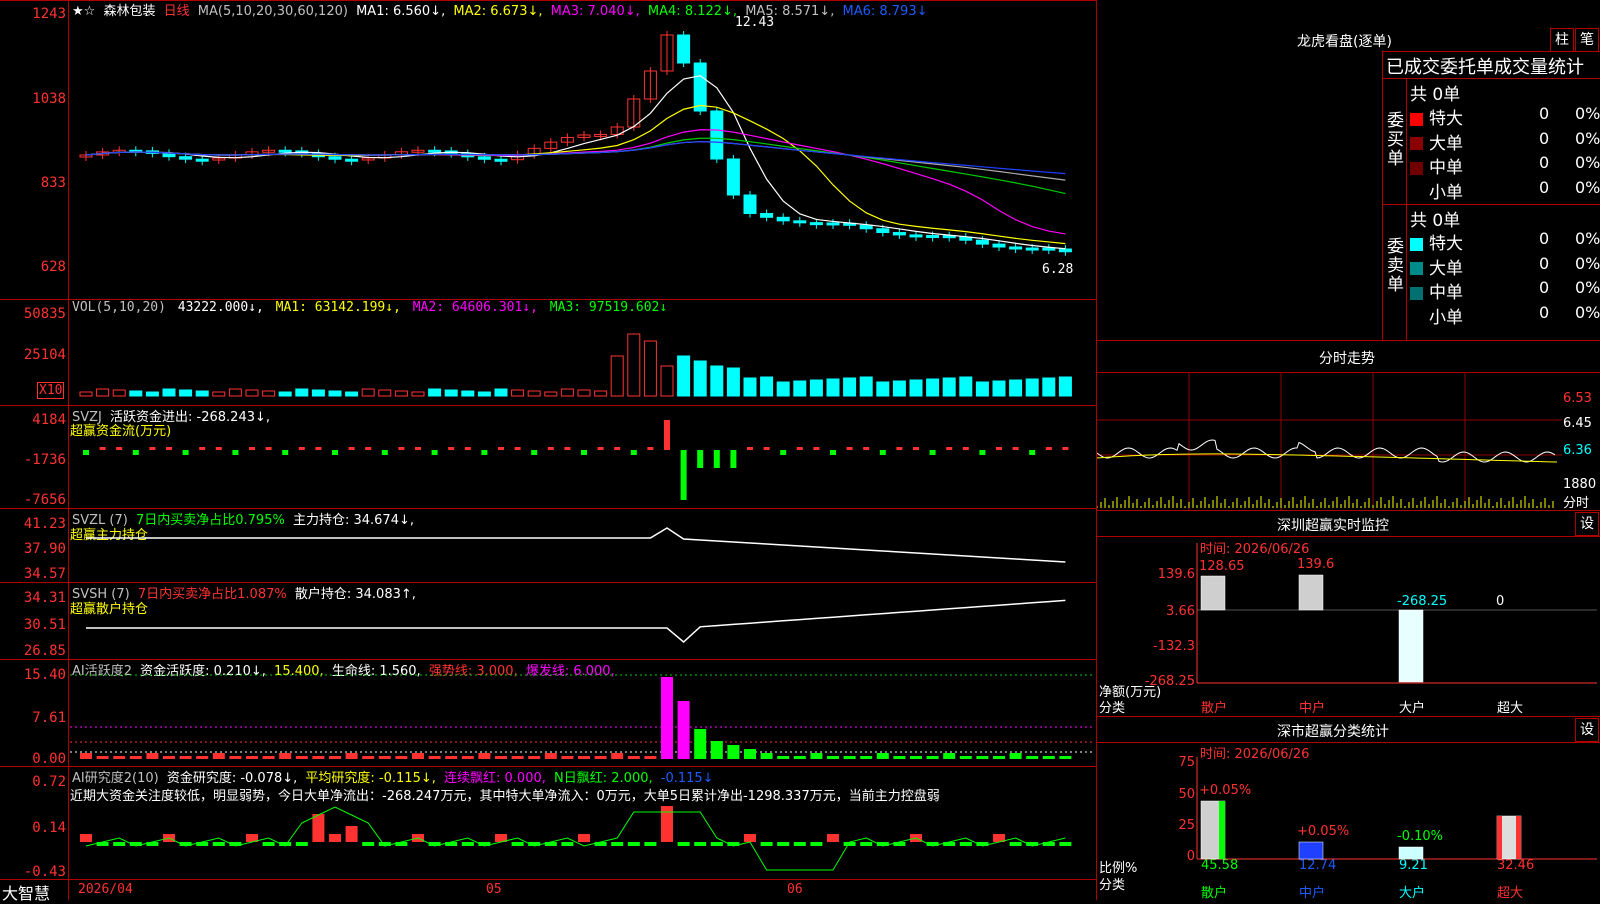 The width and height of the screenshot is (1600, 904). What do you see at coordinates (1518, 837) in the screenshot?
I see `sc-bar-4-accent` at bounding box center [1518, 837].